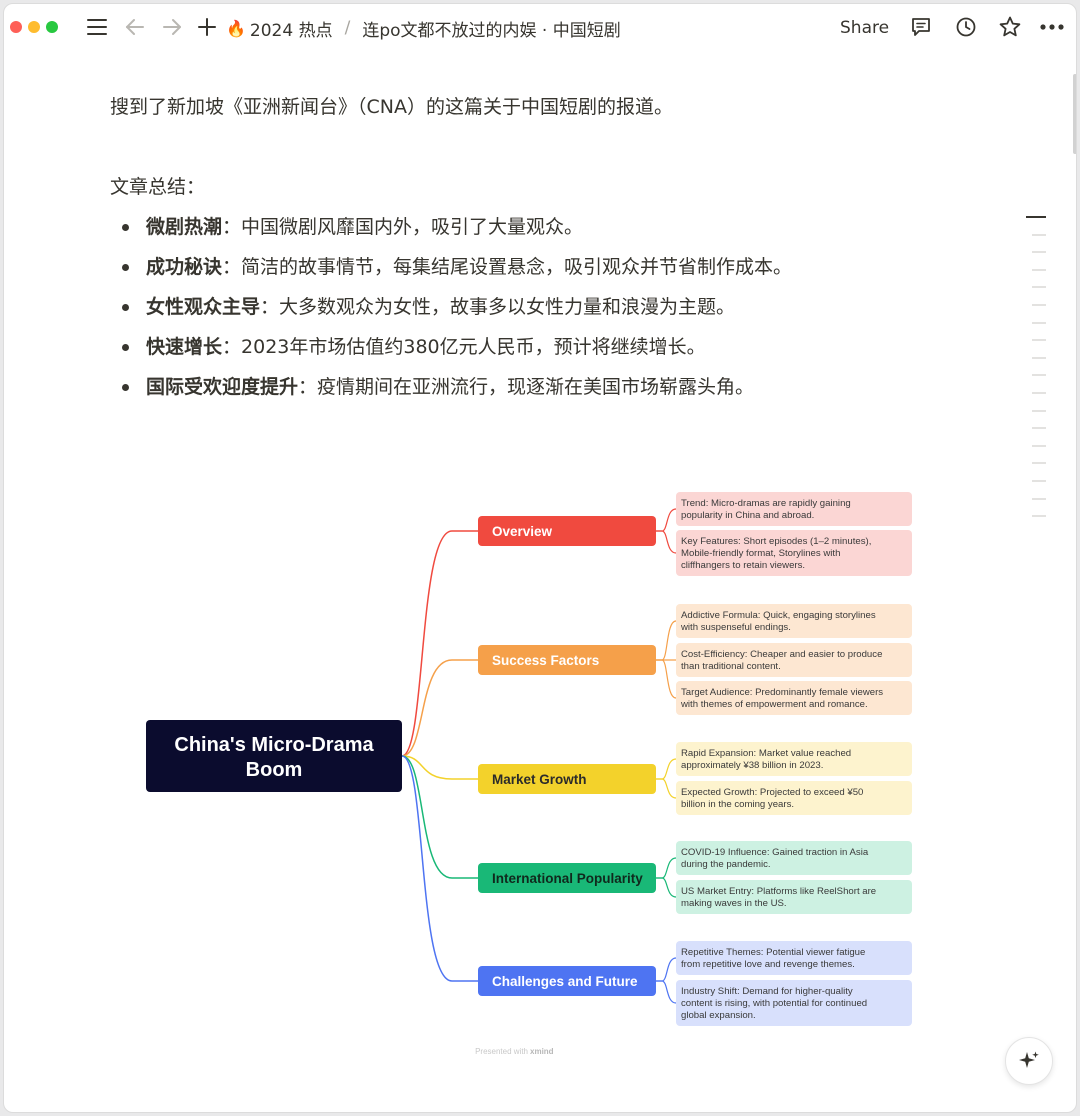 The height and width of the screenshot is (1116, 1080). I want to click on list-item: 微剧热潮：中国微剧风靡国内外，吸引了大量观众。, so click(451, 230).